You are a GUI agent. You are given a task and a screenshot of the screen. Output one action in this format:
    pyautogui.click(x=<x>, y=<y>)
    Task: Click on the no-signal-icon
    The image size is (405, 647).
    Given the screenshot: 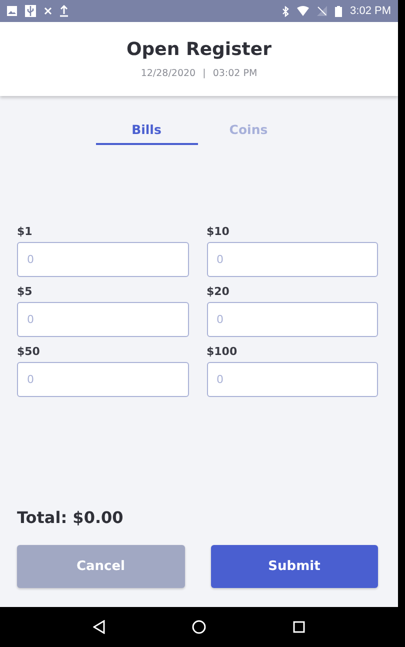 What is the action you would take?
    pyautogui.click(x=322, y=11)
    